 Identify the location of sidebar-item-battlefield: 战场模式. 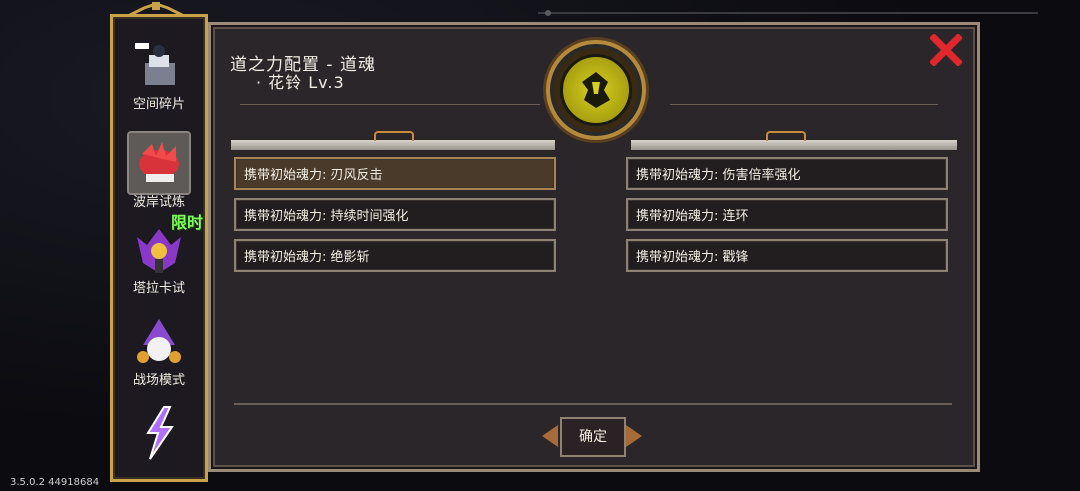
(159, 351).